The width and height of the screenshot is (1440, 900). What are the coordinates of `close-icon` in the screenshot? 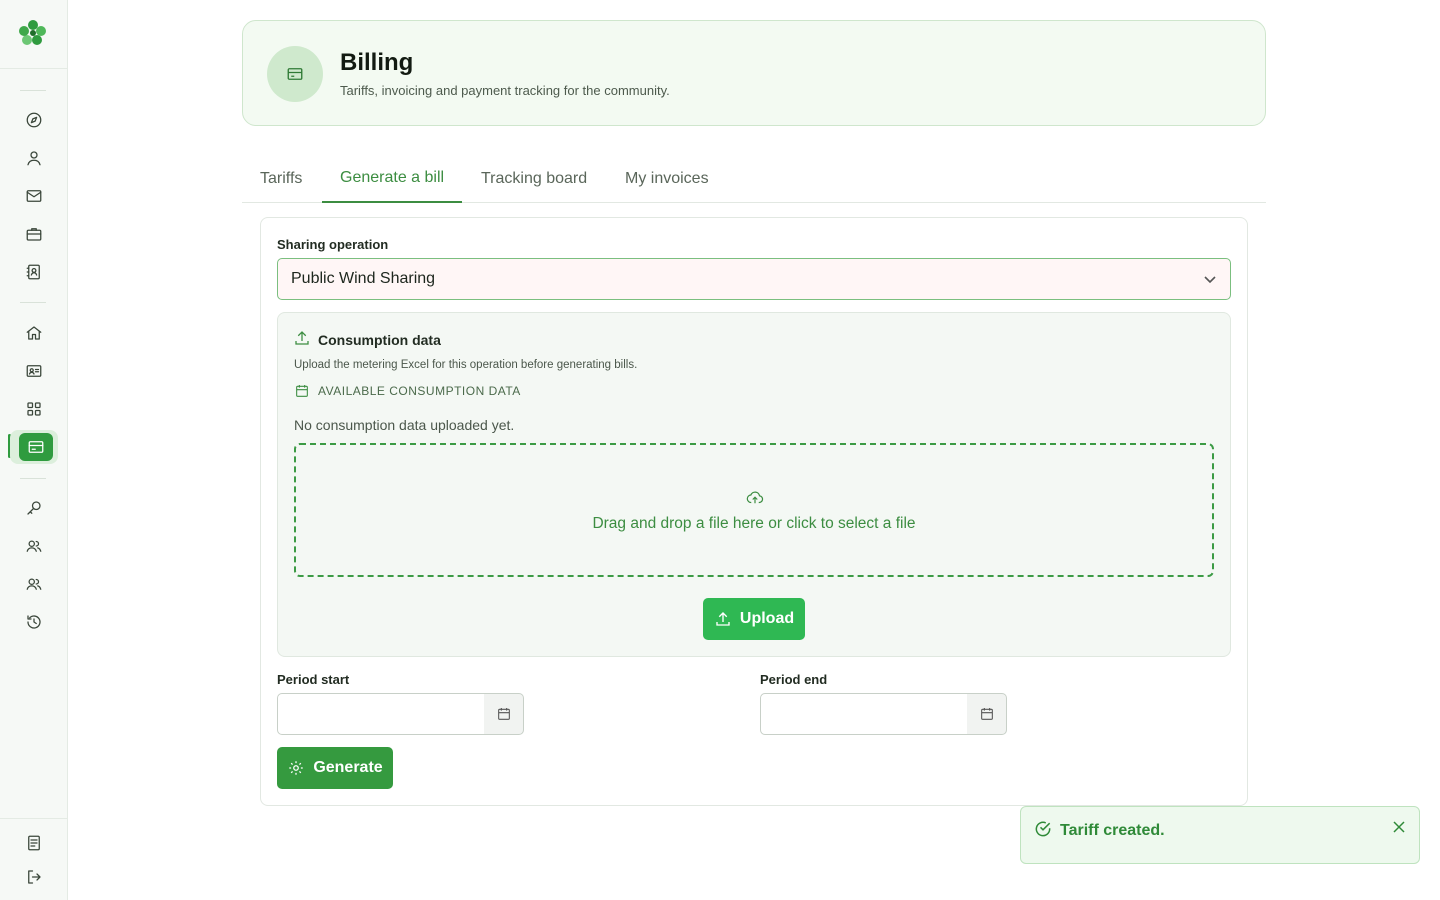 It's located at (1399, 827).